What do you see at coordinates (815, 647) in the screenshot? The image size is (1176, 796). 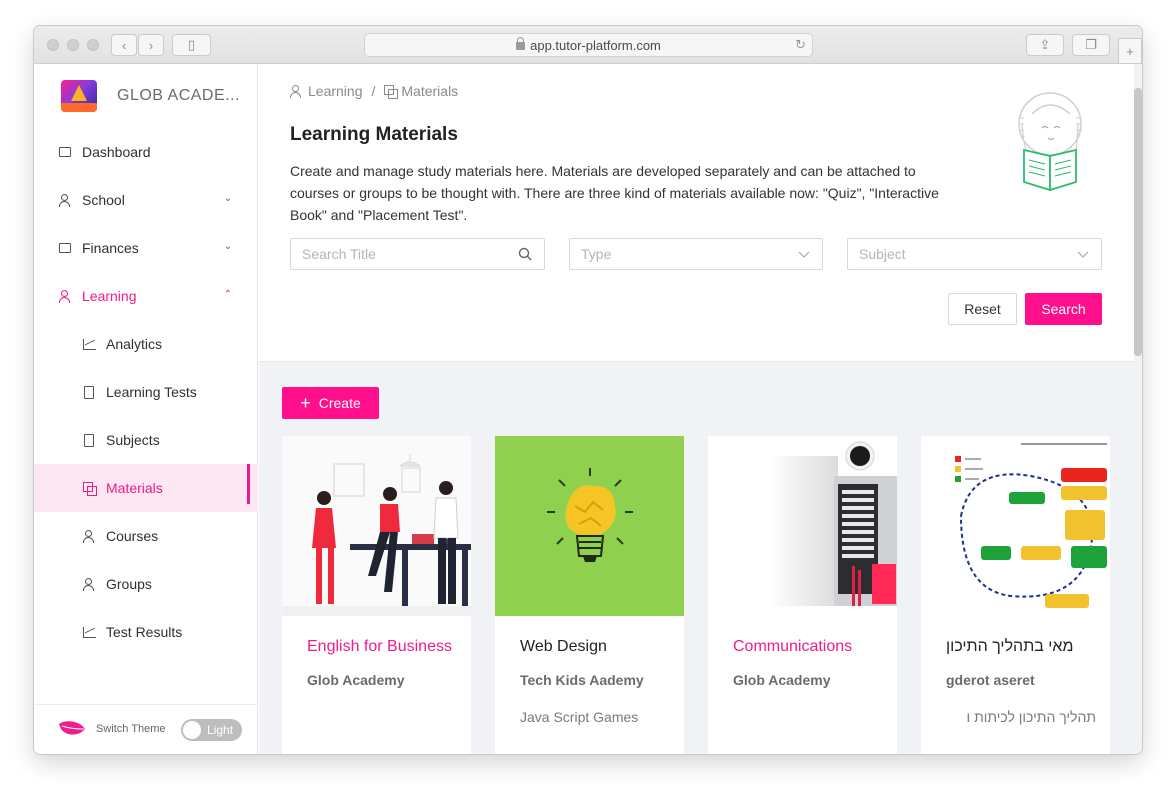 I see `card-title: Communications` at bounding box center [815, 647].